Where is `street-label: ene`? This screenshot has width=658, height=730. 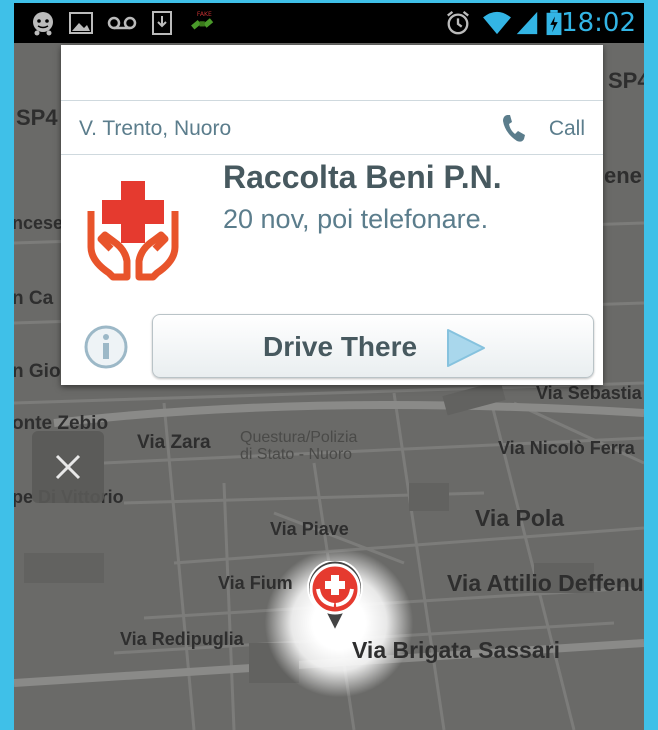 street-label: ene is located at coordinates (623, 175).